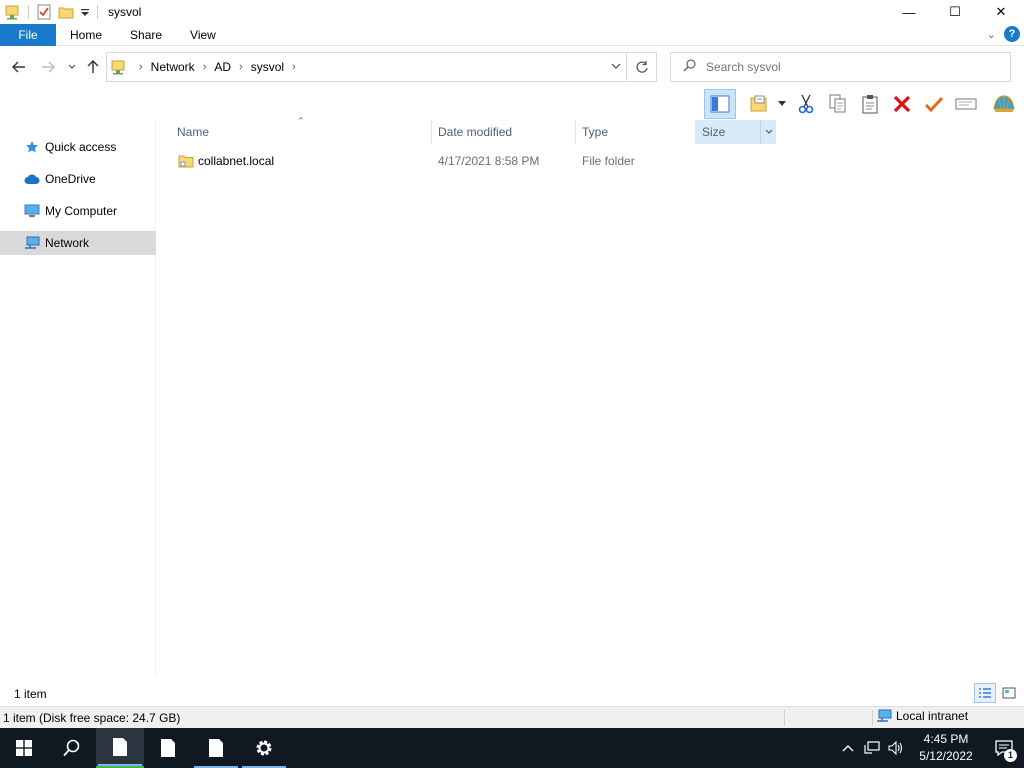 The height and width of the screenshot is (768, 1024). What do you see at coordinates (1012, 34) in the screenshot?
I see `help-icon: ?` at bounding box center [1012, 34].